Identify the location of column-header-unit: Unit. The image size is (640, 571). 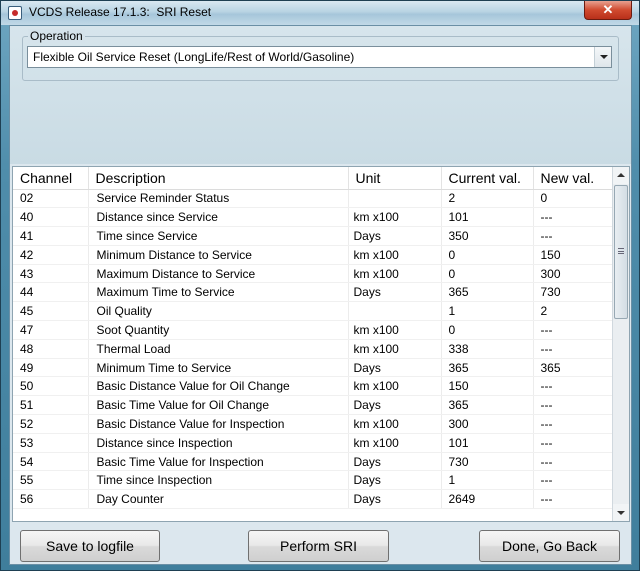
(395, 178).